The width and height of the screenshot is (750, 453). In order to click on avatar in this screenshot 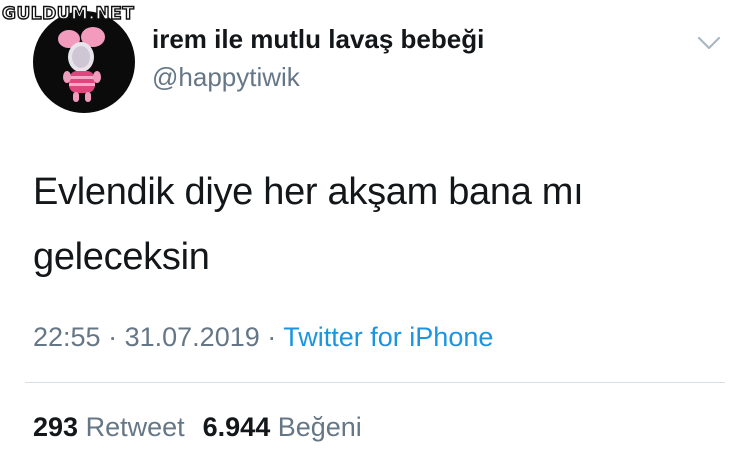, I will do `click(84, 62)`.